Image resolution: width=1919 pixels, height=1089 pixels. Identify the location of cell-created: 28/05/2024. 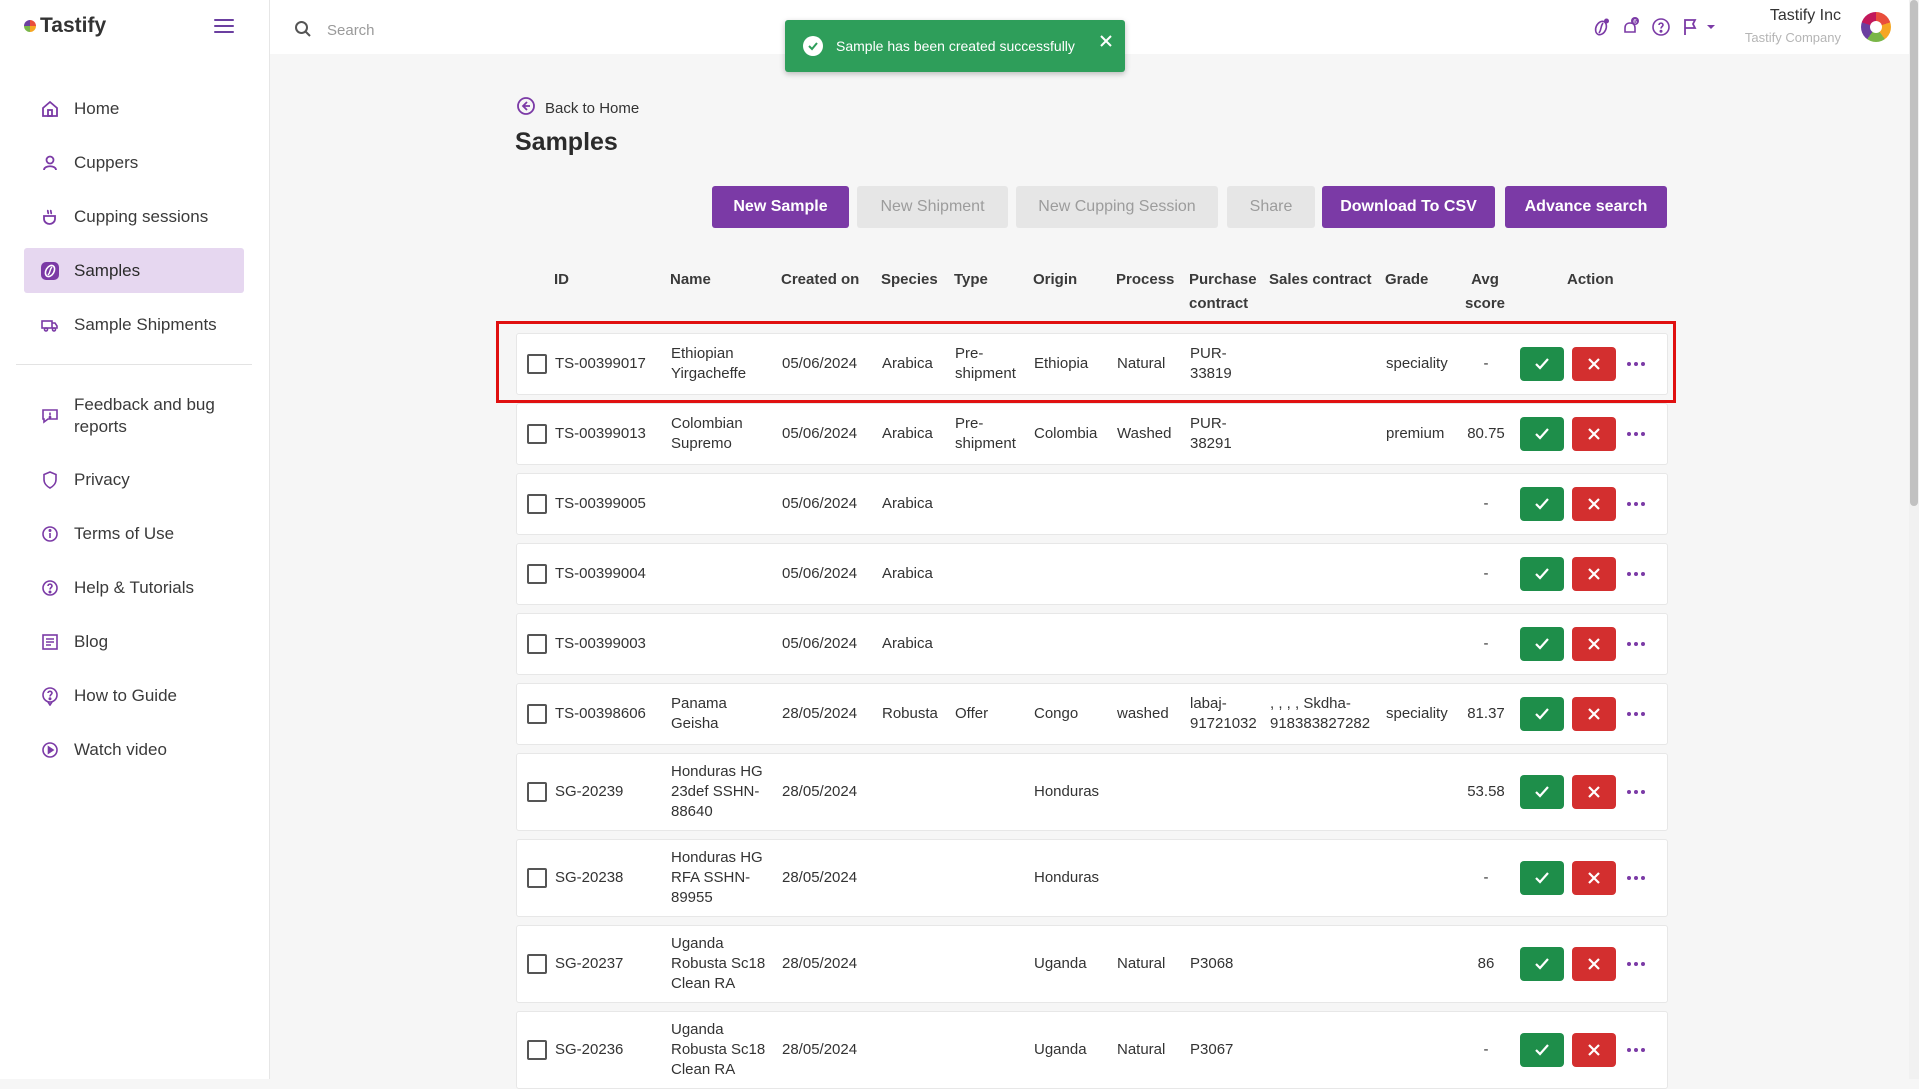
(820, 791).